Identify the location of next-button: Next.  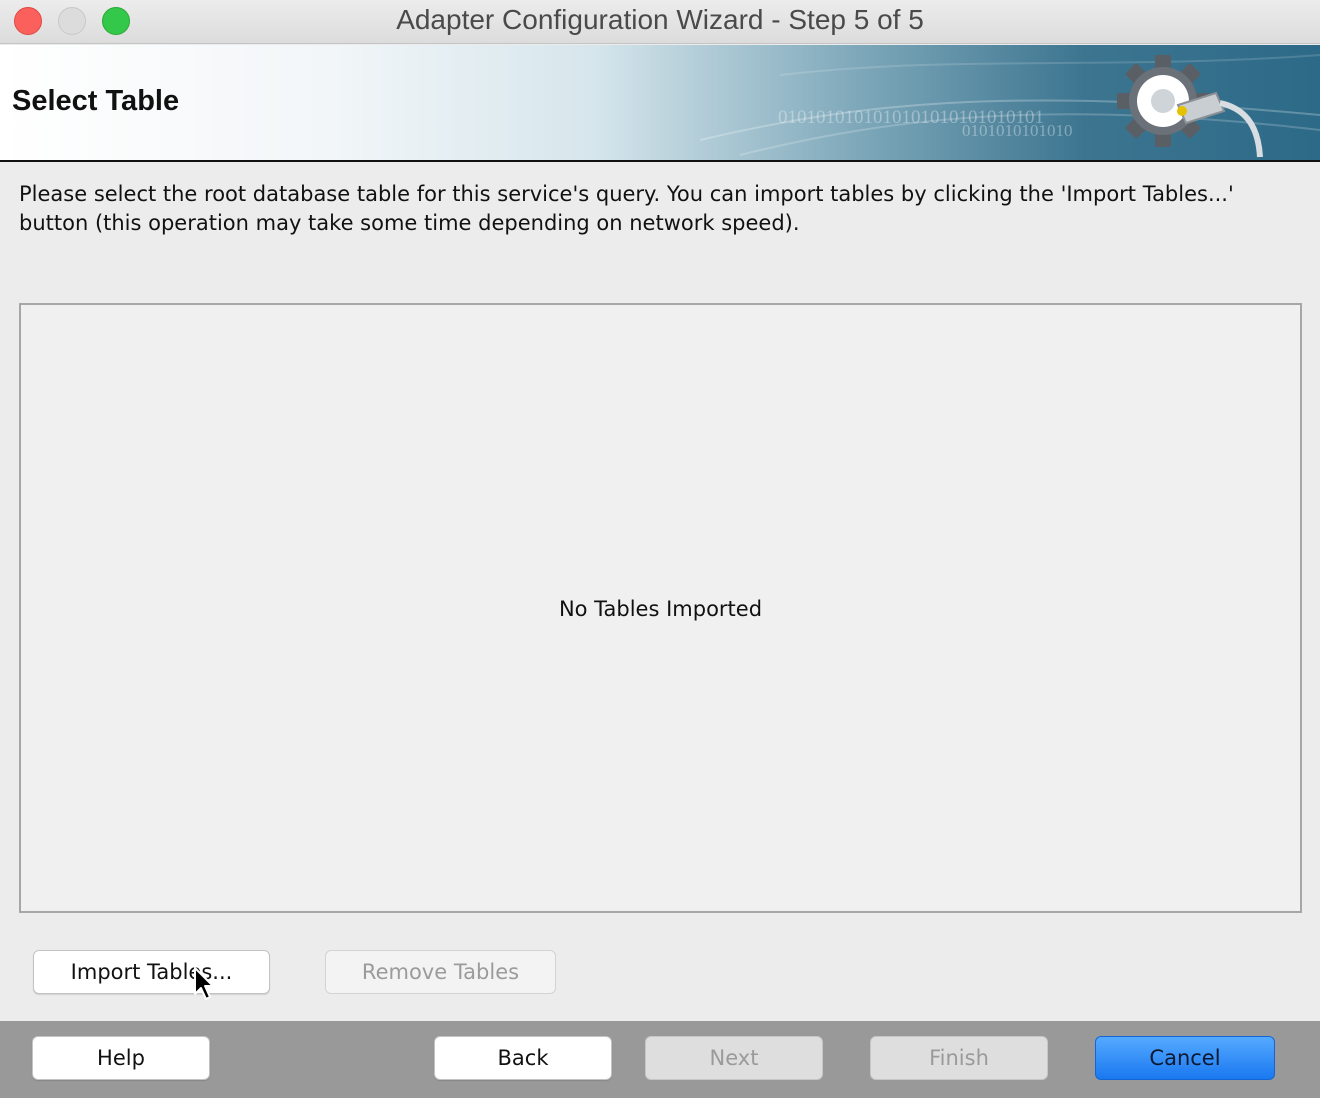
(734, 1058).